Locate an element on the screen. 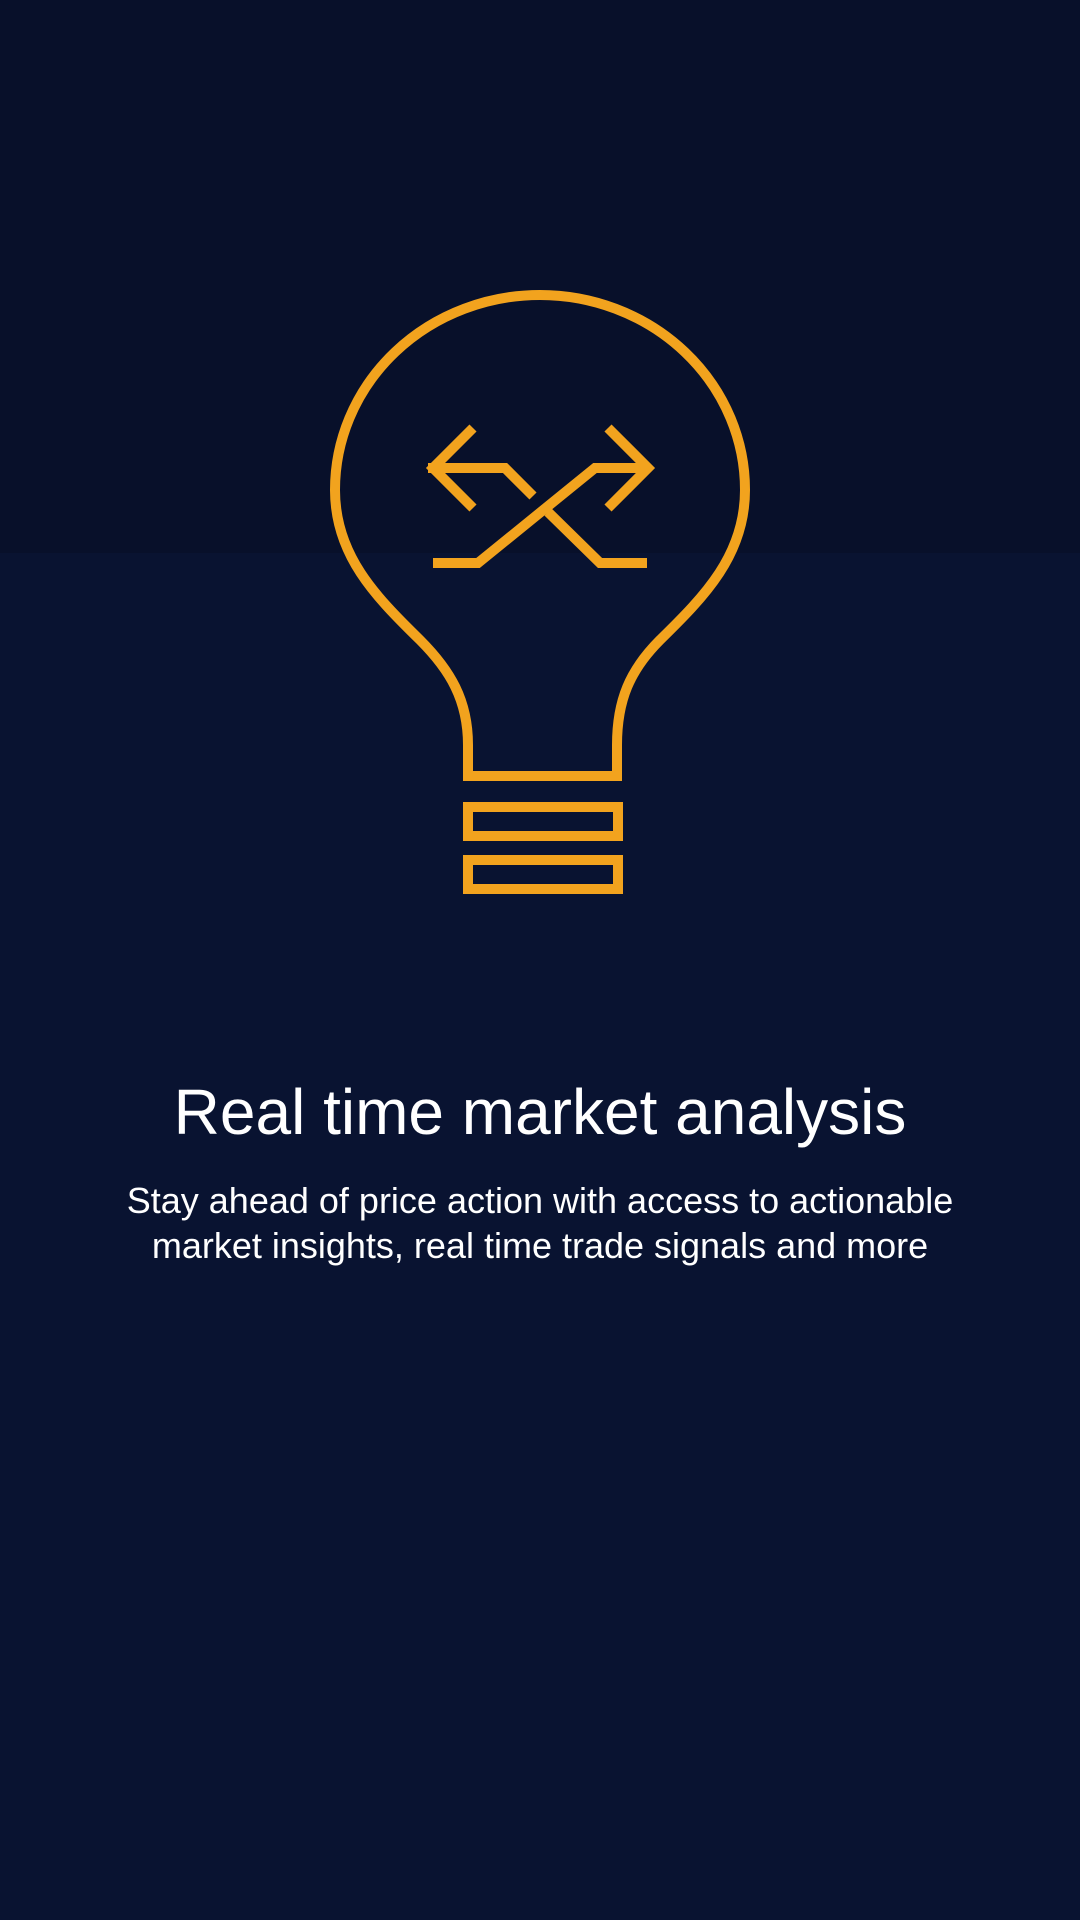 The image size is (1080, 1920). bulb-base-segment-upper is located at coordinates (543, 821).